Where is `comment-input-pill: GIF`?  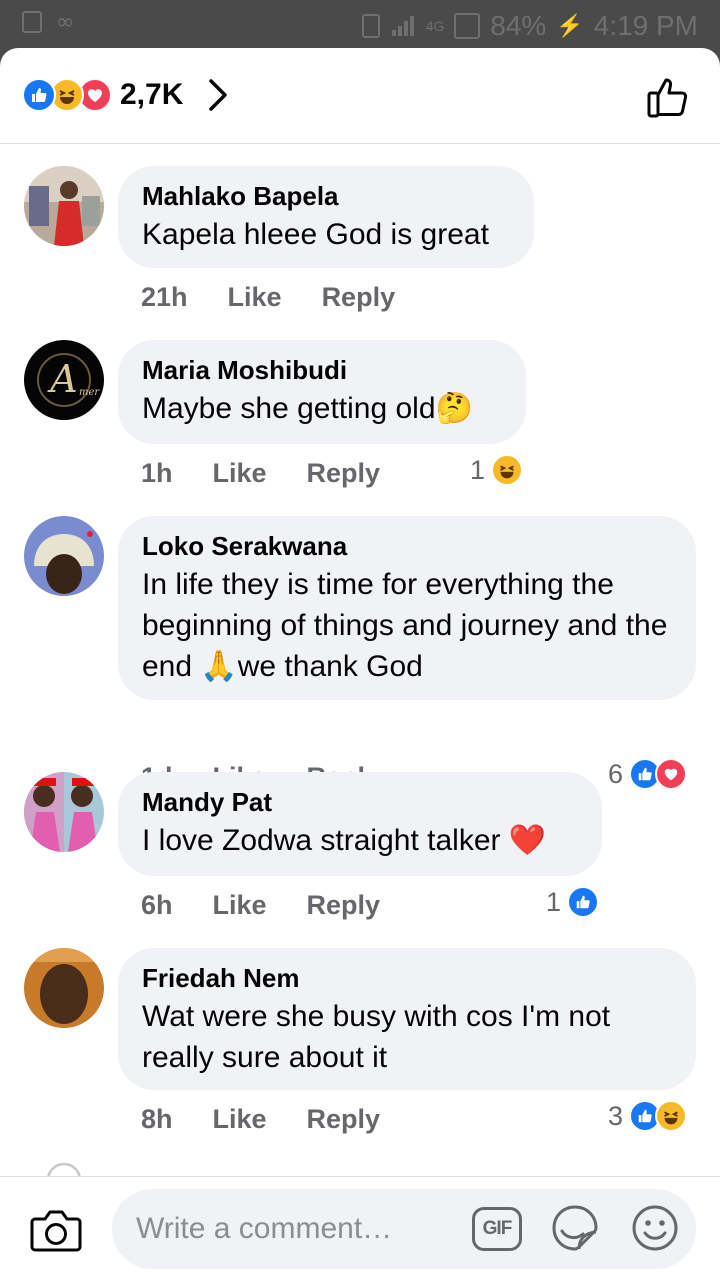
comment-input-pill: GIF is located at coordinates (404, 1229).